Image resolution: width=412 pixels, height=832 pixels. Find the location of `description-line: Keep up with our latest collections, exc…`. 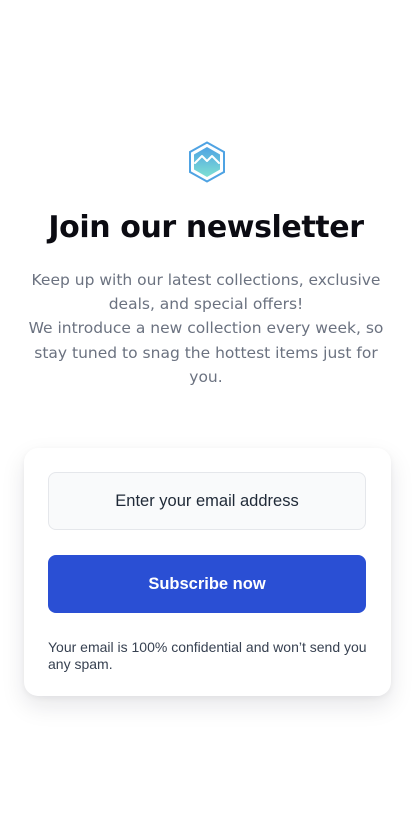

description-line: Keep up with our latest collections, exc… is located at coordinates (206, 292).